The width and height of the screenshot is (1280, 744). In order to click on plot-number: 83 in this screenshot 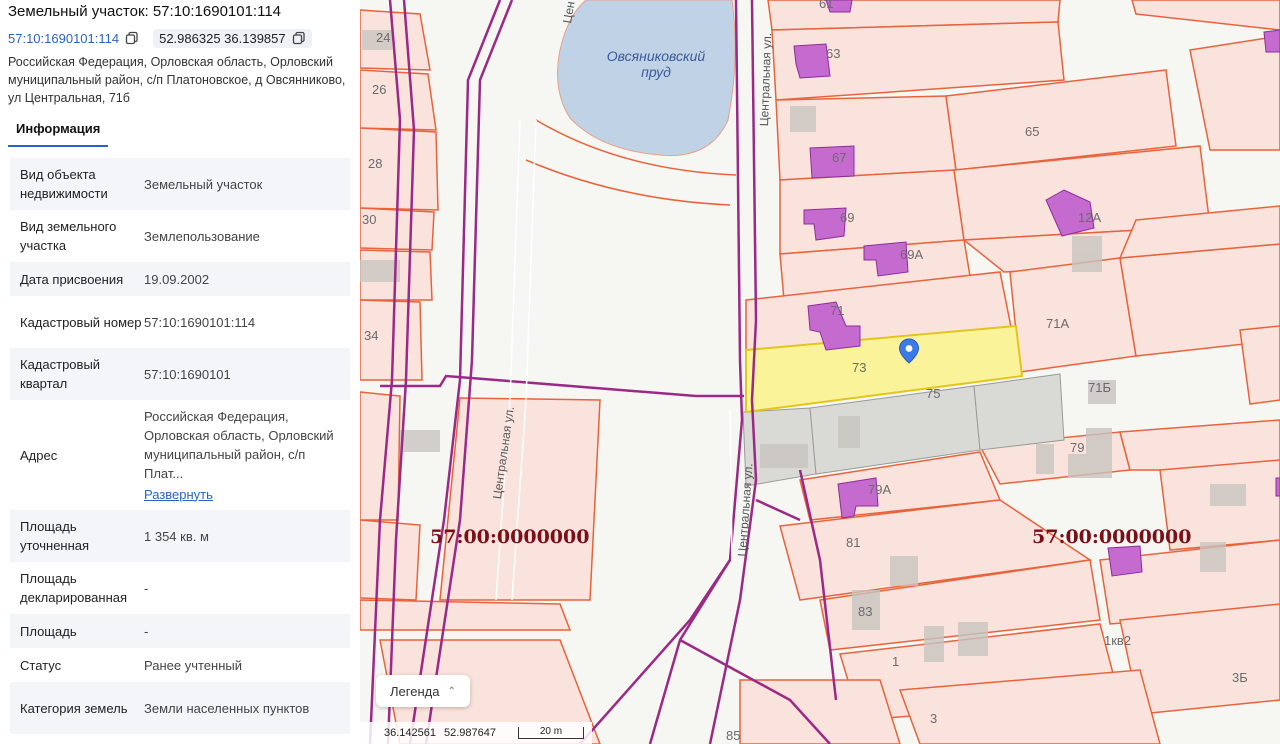, I will do `click(865, 611)`.